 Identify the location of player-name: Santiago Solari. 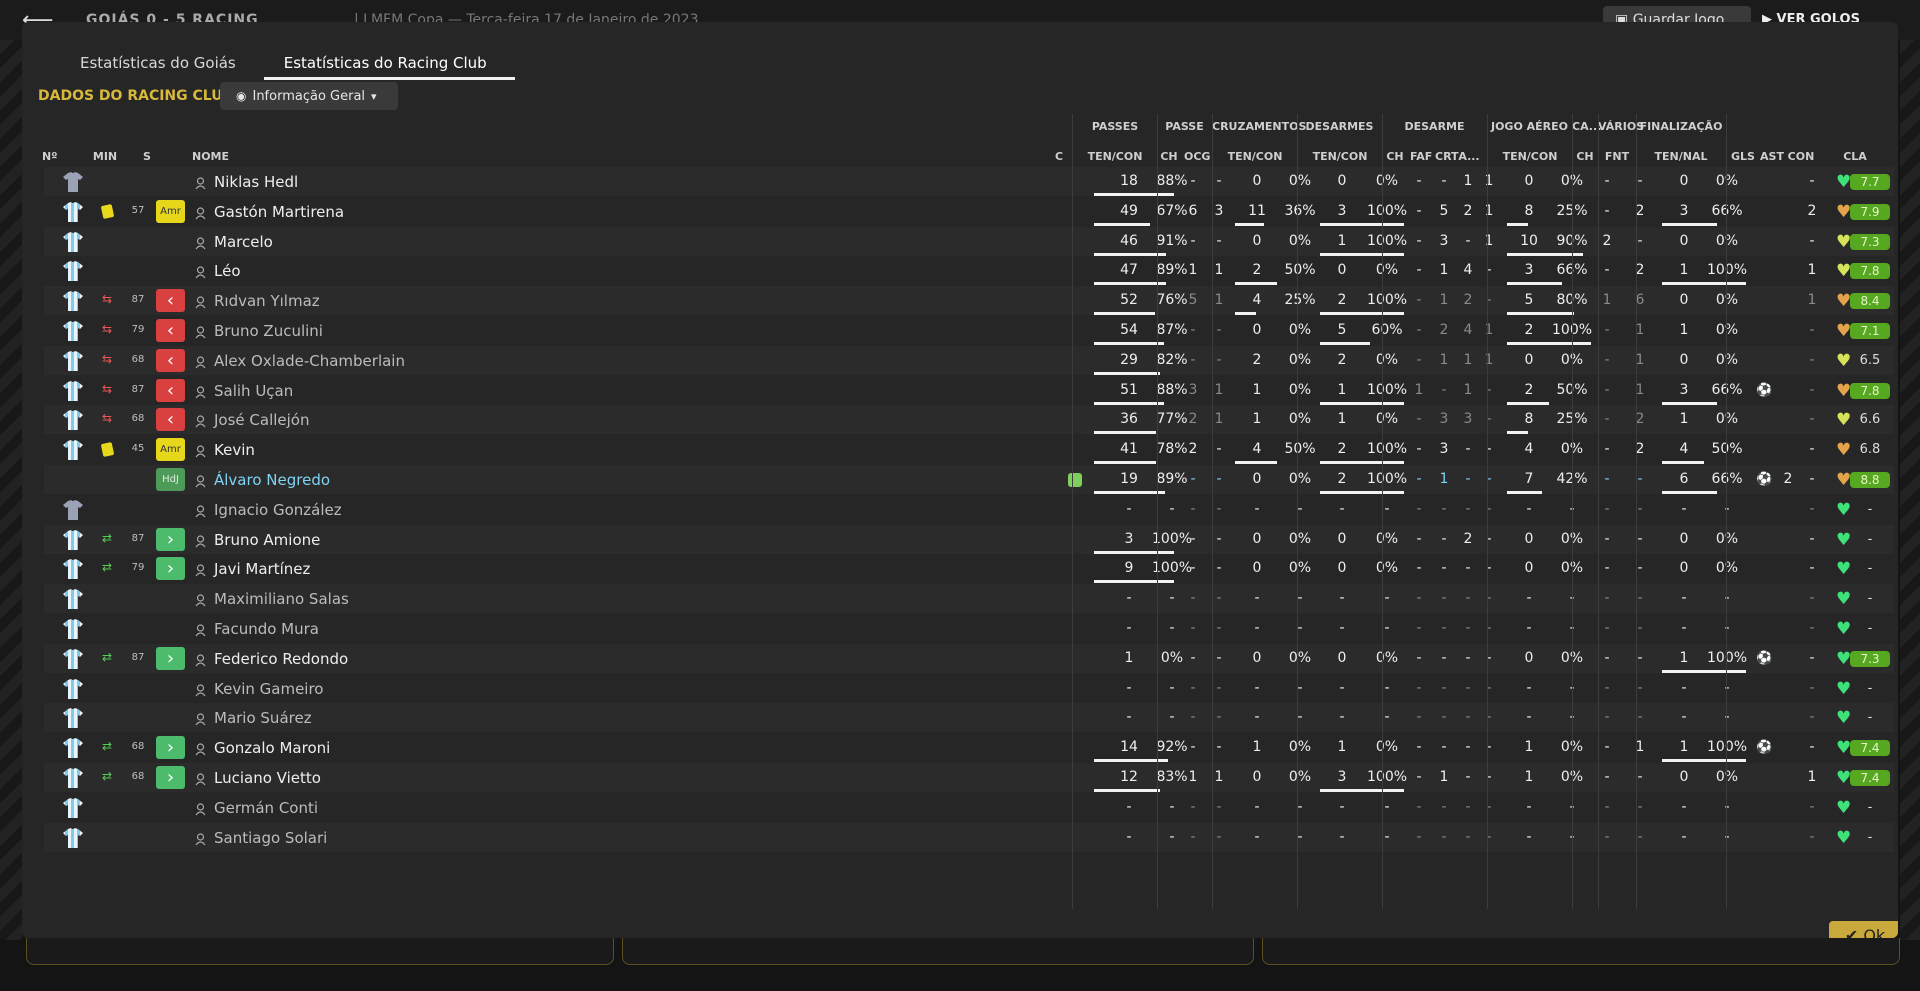
(270, 838).